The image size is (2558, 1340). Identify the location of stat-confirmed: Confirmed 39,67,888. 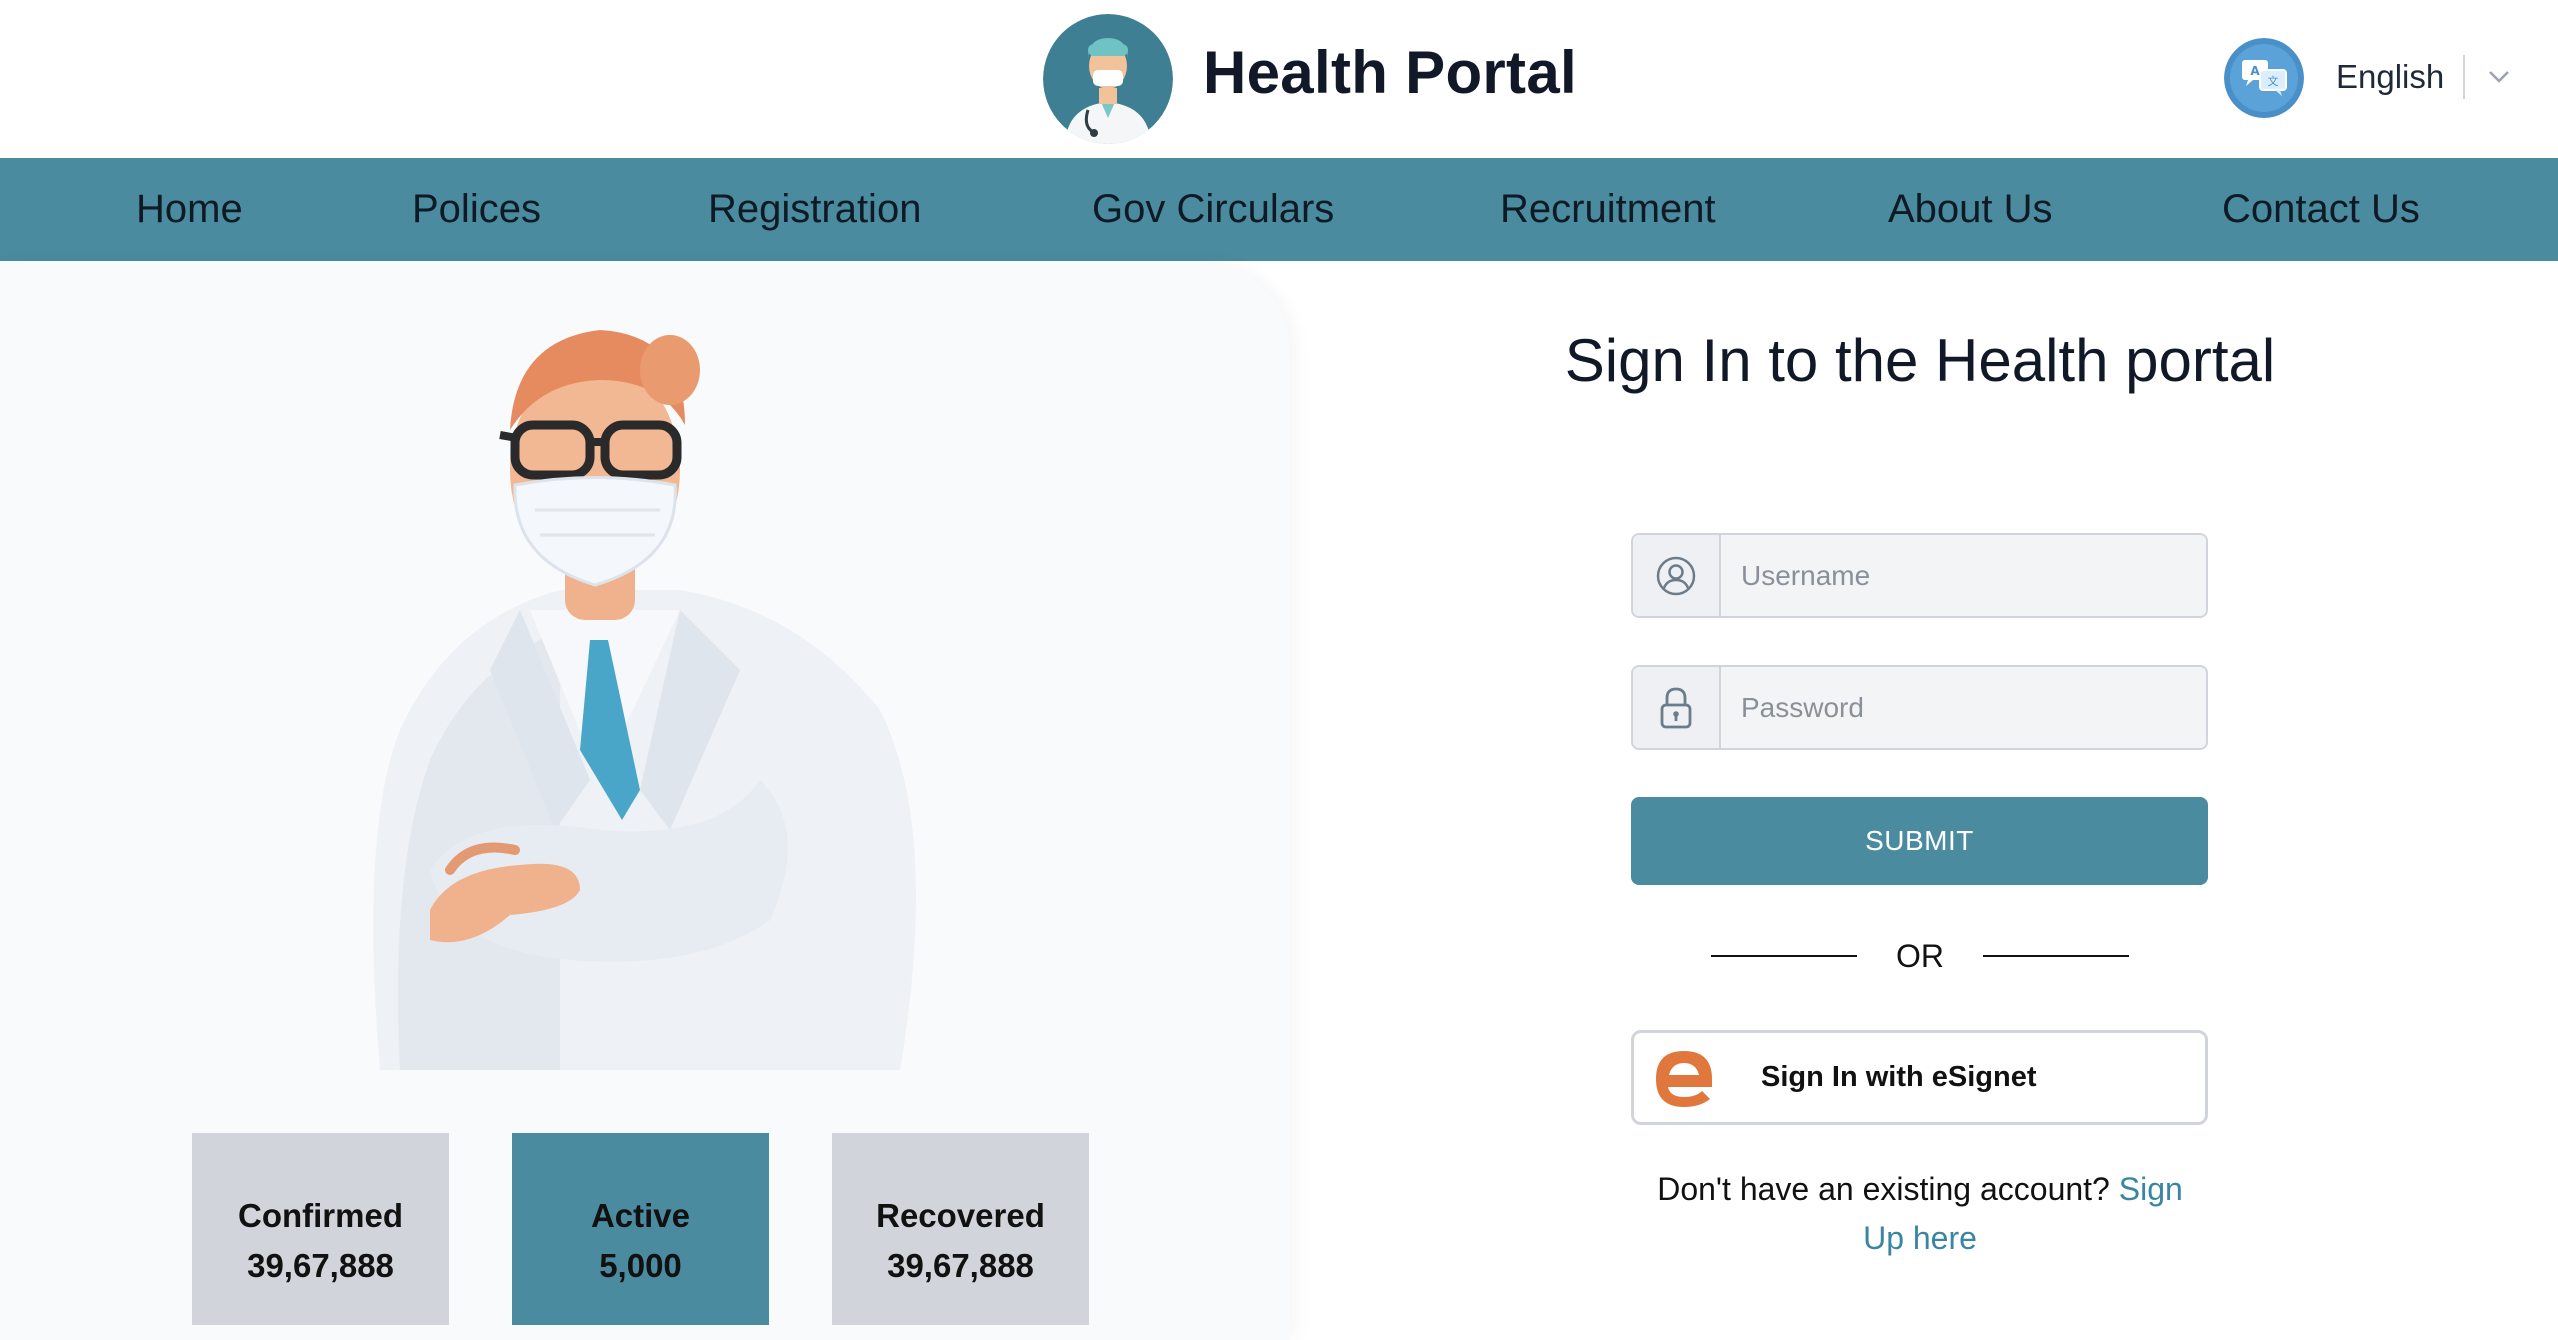
(320, 1229).